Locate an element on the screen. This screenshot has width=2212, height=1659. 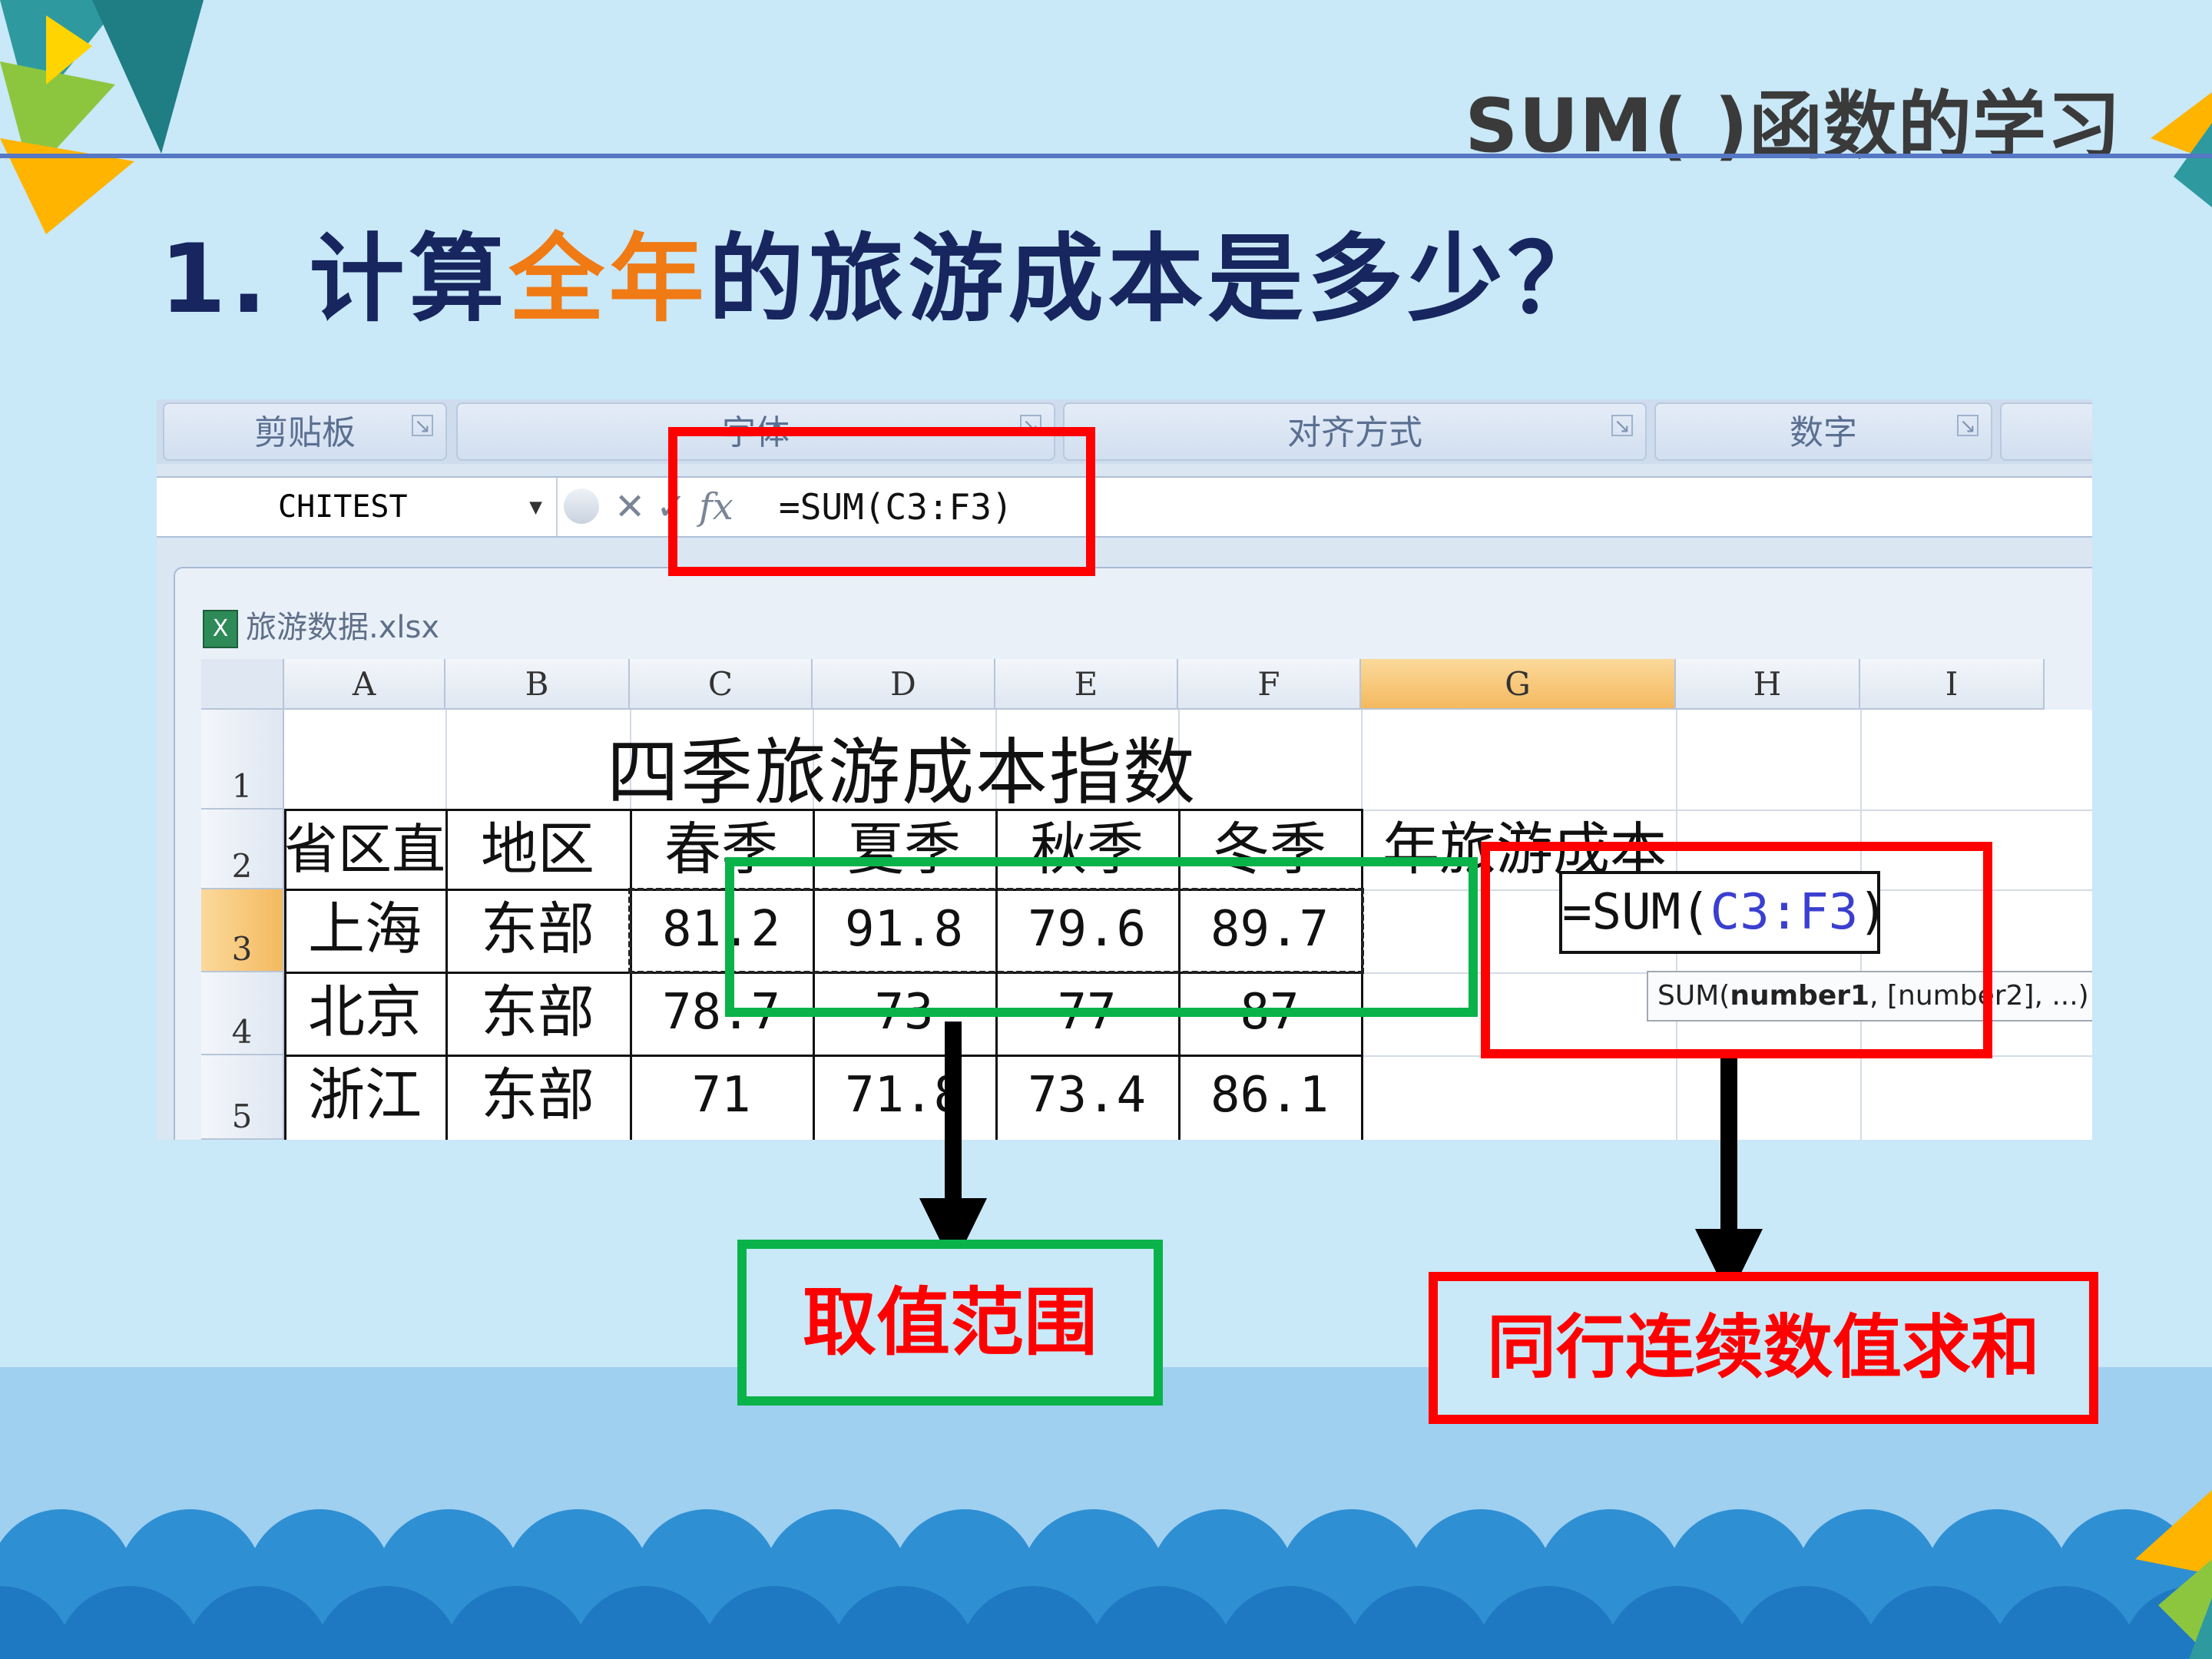
question-heading: 1. 计算全年的旅游成本是多少？ is located at coordinates (884, 270).